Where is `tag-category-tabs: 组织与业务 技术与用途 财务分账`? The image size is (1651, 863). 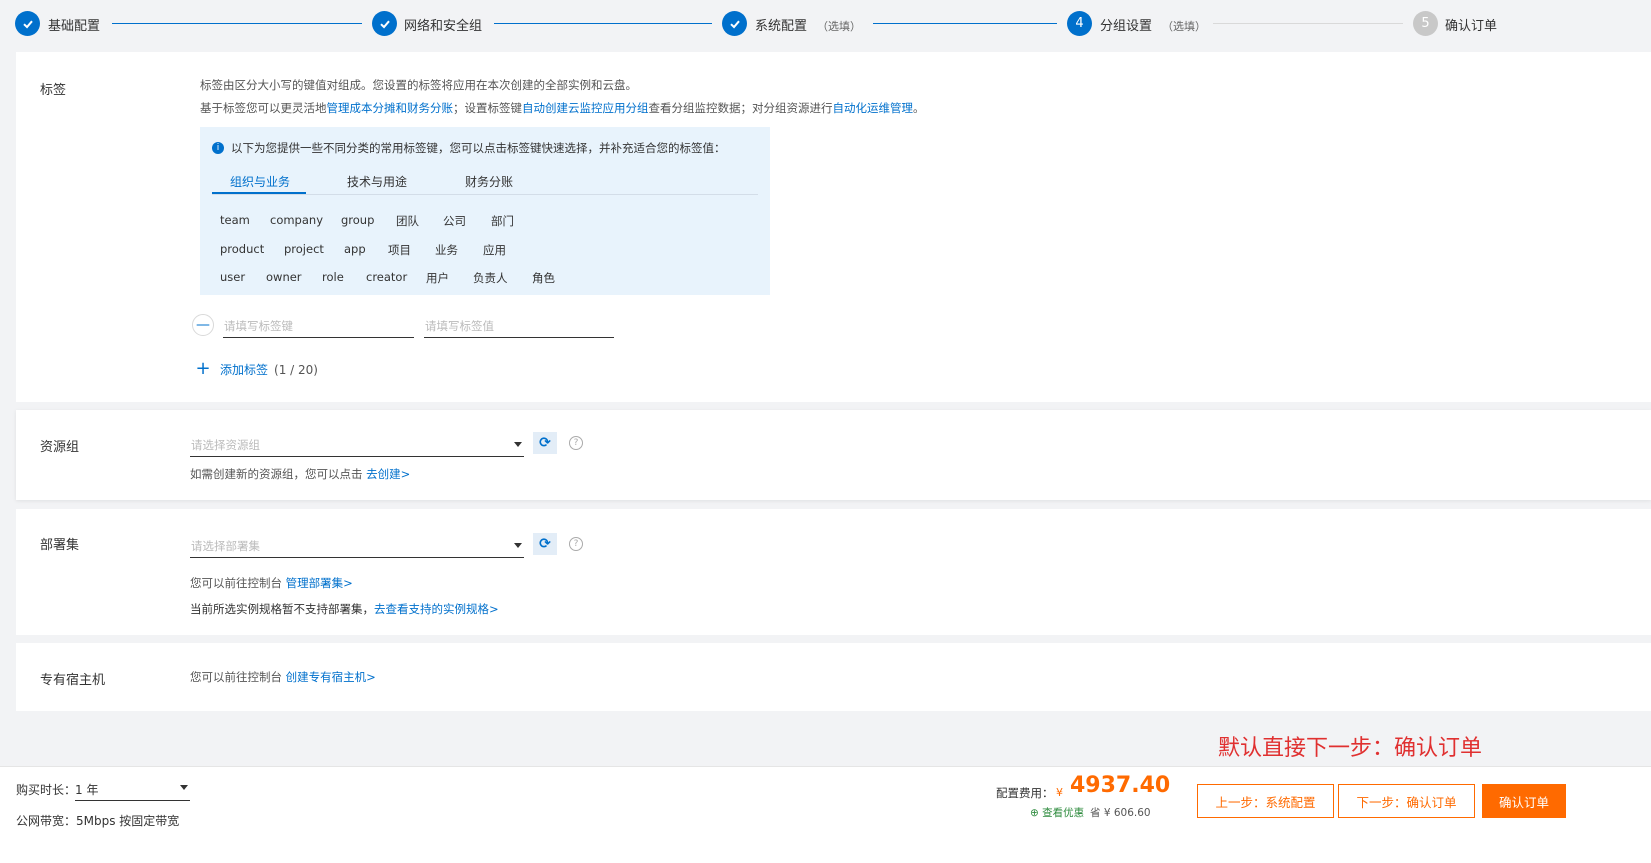
tag-category-tabs: 组织与业务 技术与用途 财务分账 is located at coordinates (485, 182).